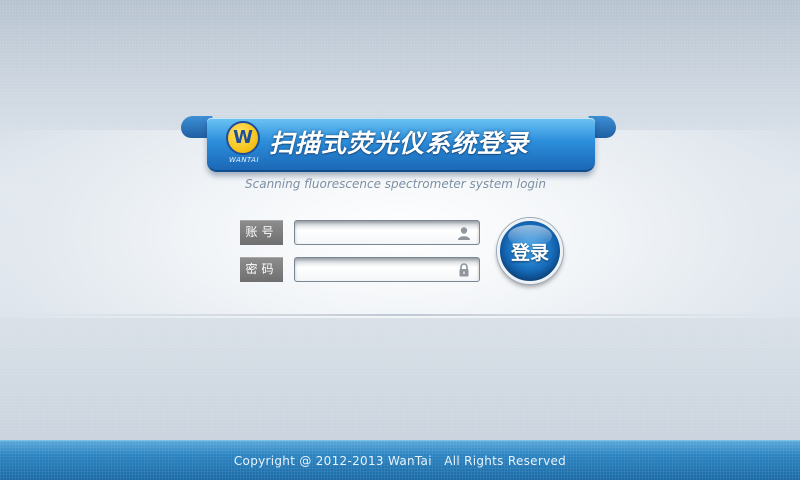 This screenshot has height=480, width=800. Describe the element at coordinates (464, 270) in the screenshot. I see `lock-icon` at that location.